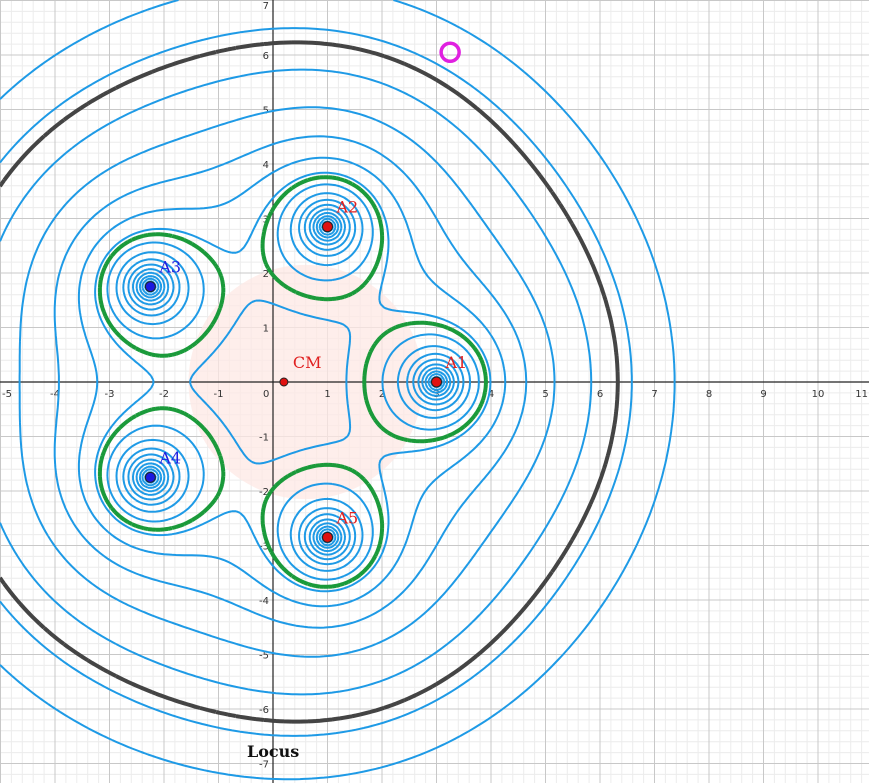  What do you see at coordinates (284, 382) in the screenshot?
I see `point-cm` at bounding box center [284, 382].